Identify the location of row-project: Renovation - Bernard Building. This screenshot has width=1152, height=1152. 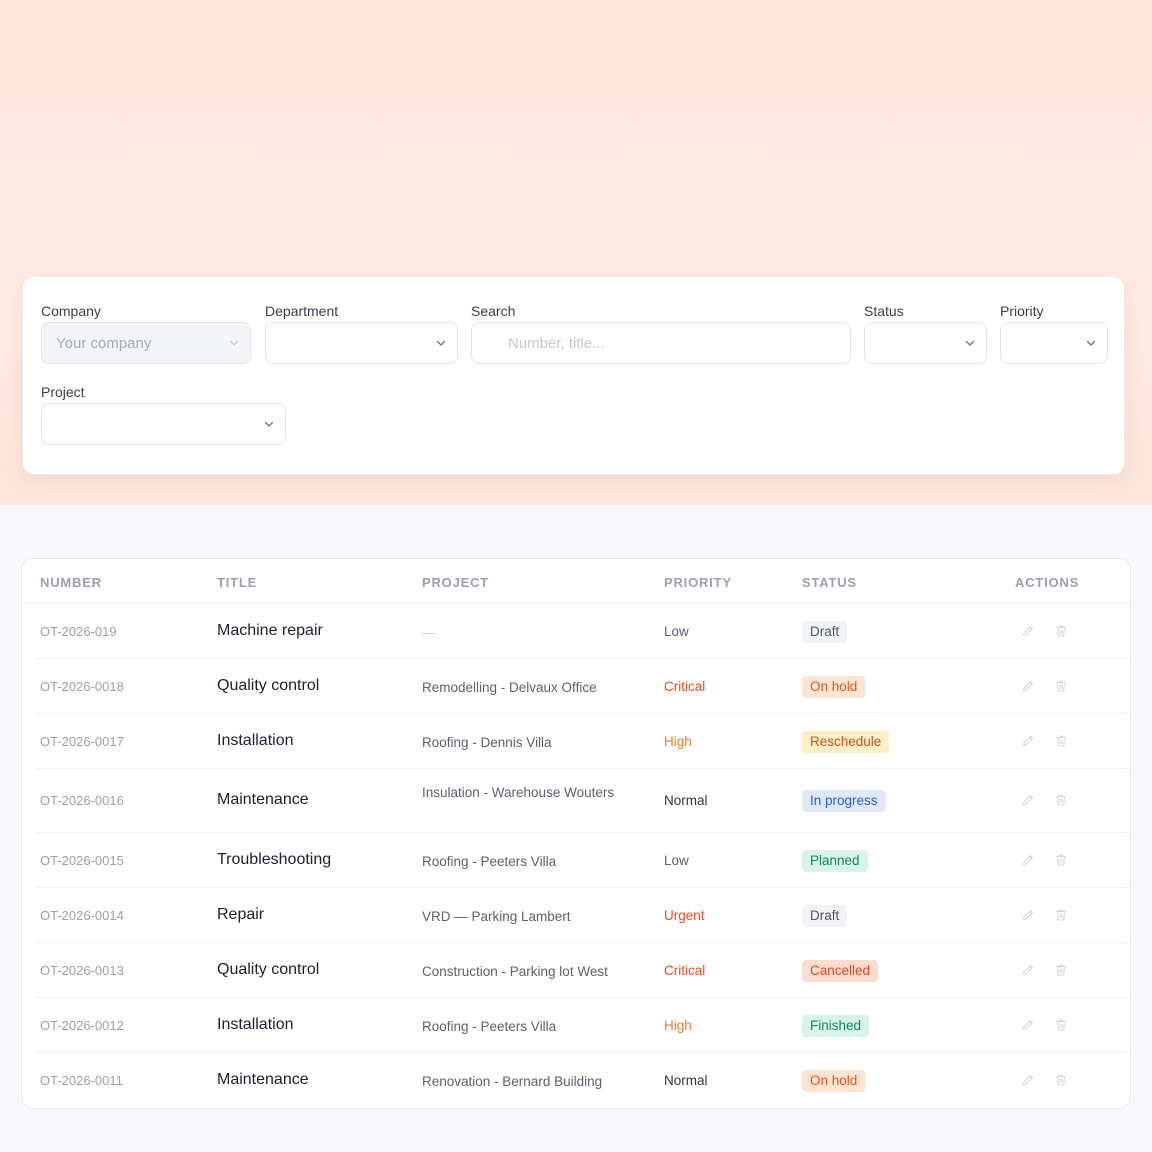
(512, 1081).